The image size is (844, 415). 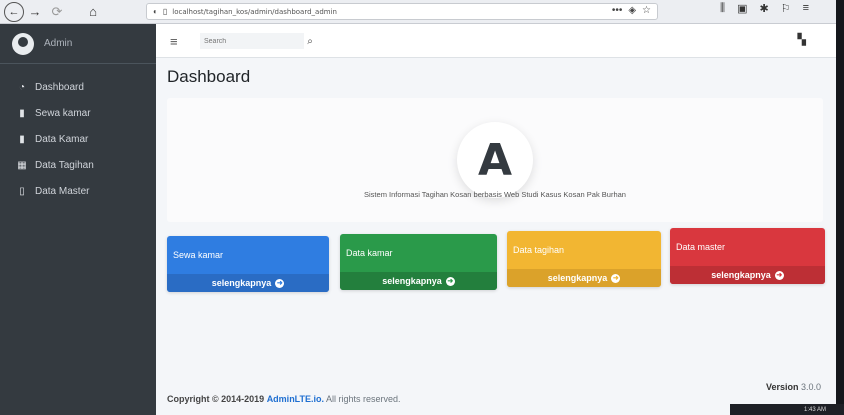 I want to click on forward-button: →, so click(x=35, y=12).